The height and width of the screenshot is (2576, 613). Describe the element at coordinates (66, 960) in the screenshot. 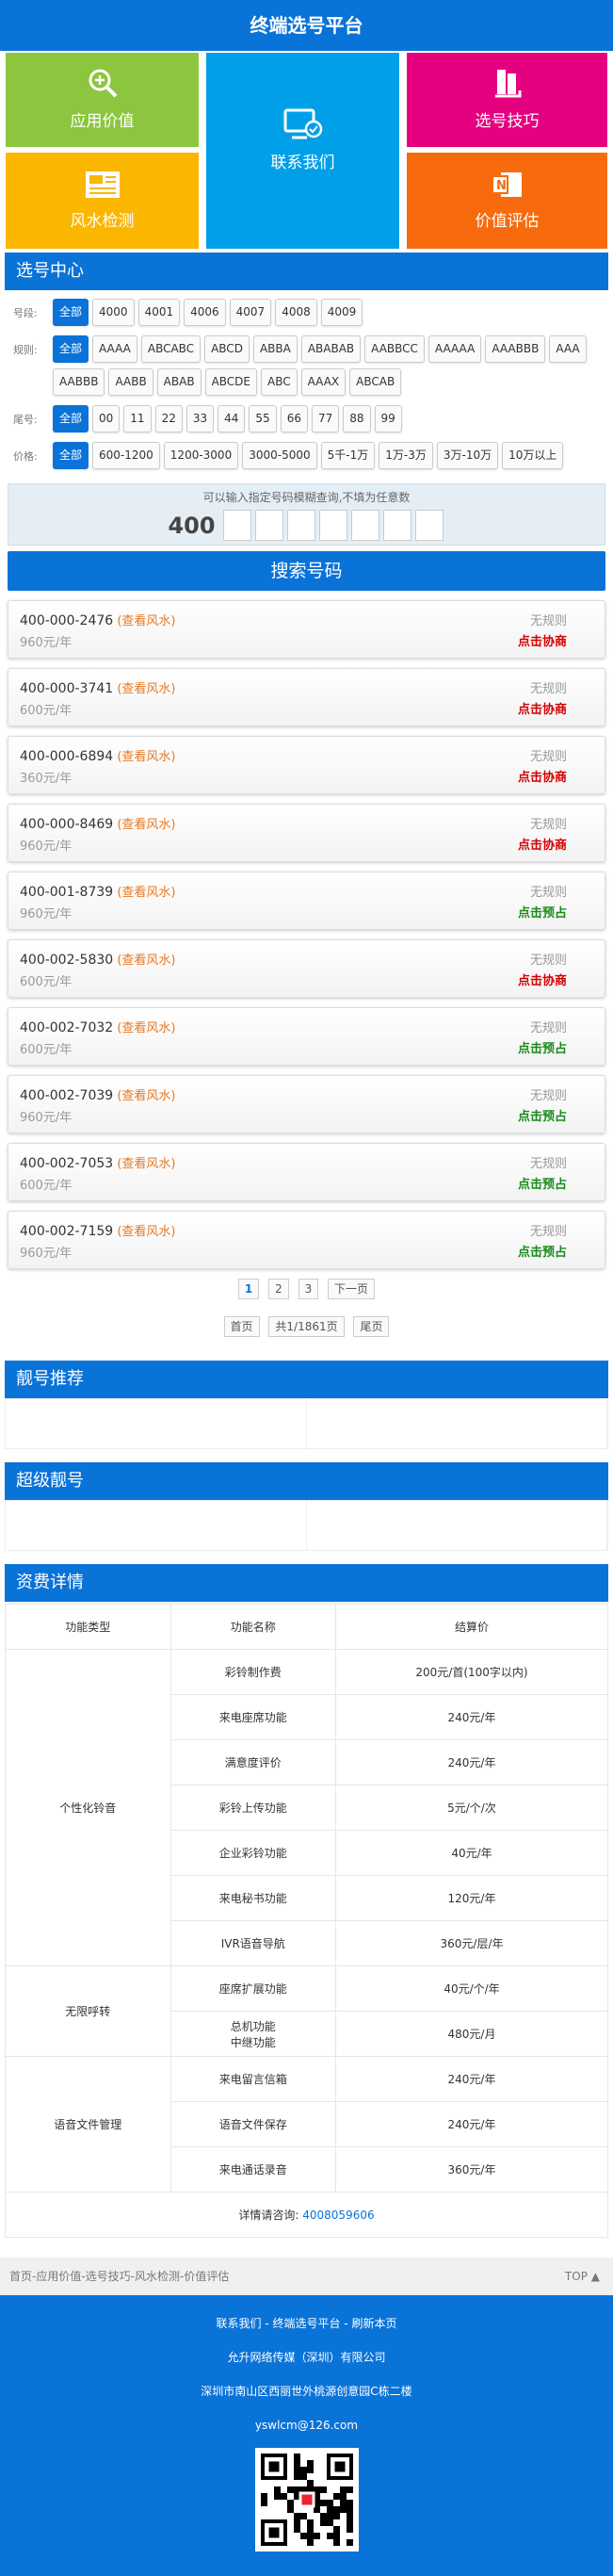

I see `phone-number: 400-002-5830` at that location.